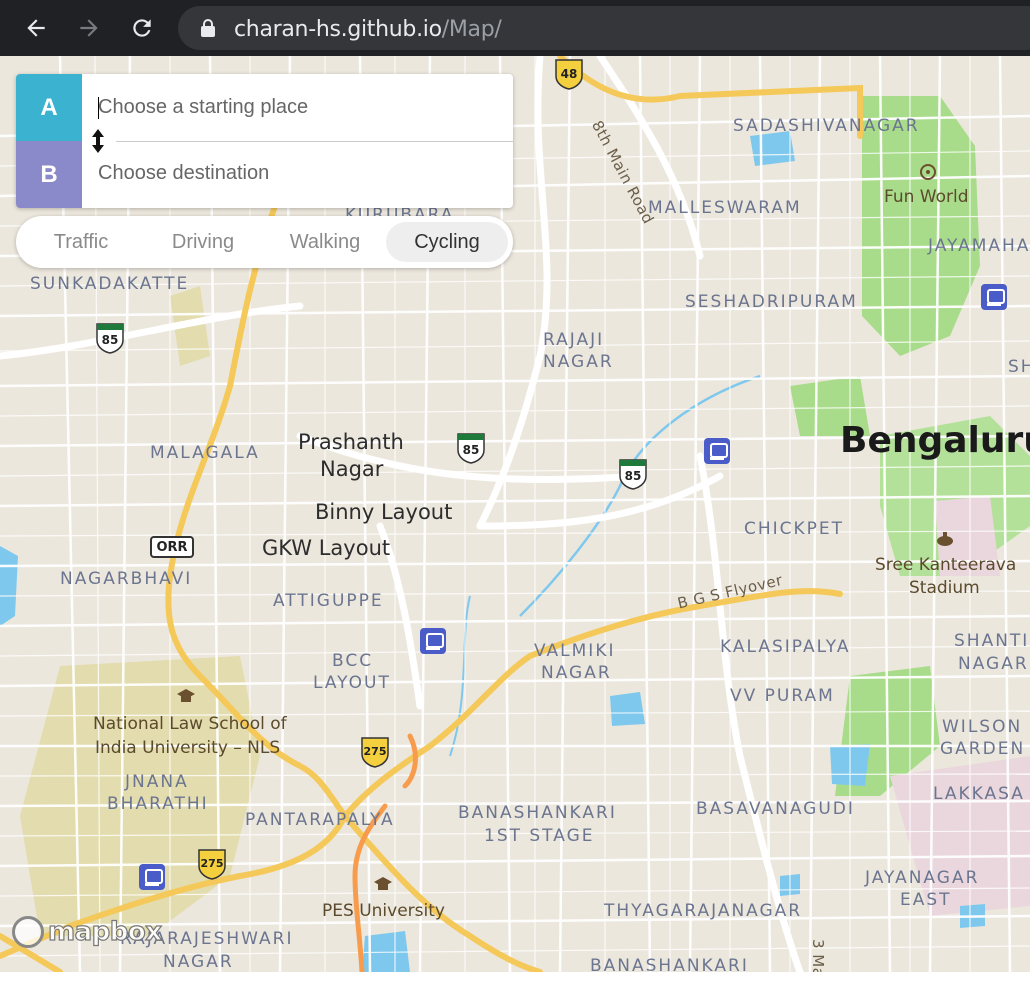 The height and width of the screenshot is (988, 1030). What do you see at coordinates (725, 208) in the screenshot?
I see `area-label: MALLESWARAM` at bounding box center [725, 208].